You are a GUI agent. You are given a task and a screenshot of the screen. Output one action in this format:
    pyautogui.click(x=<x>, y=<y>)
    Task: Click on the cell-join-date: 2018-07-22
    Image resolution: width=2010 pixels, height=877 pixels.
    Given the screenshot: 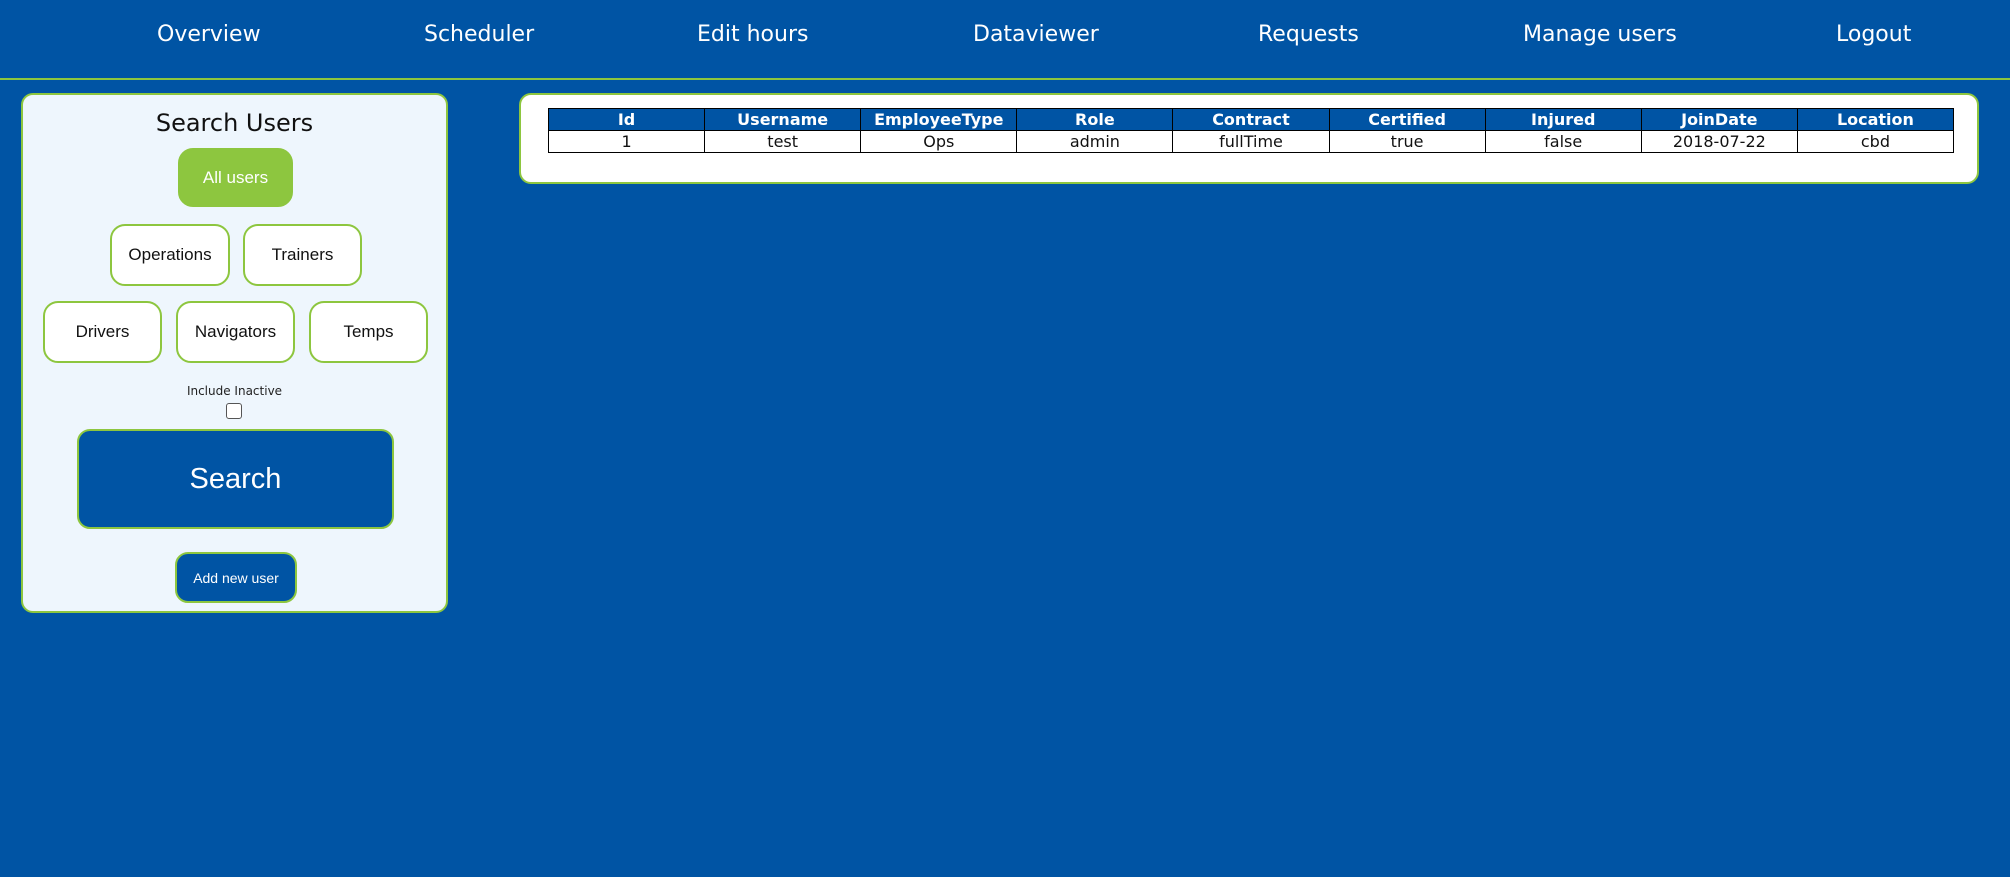 What is the action you would take?
    pyautogui.click(x=1719, y=141)
    